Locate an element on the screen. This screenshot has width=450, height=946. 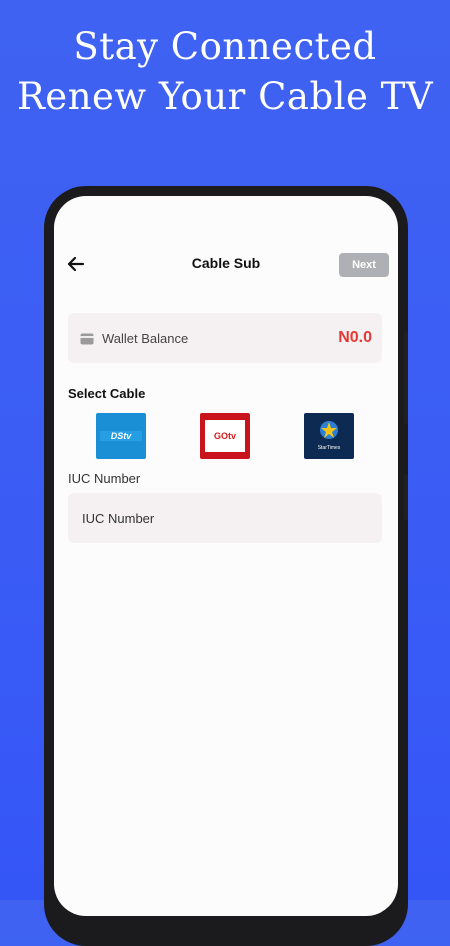
phone-side-button-lower is located at coordinates (406, 497).